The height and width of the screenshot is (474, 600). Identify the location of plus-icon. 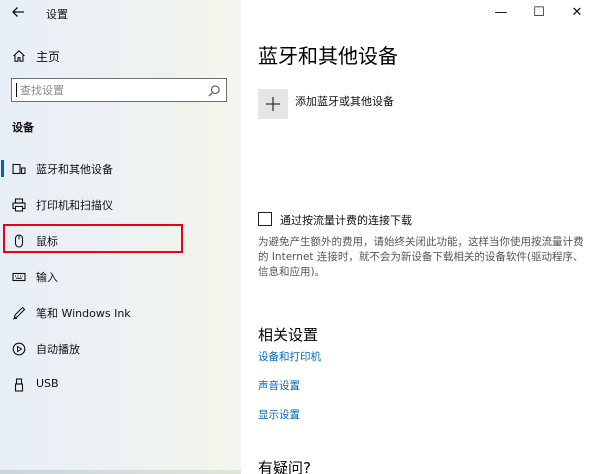
(273, 104).